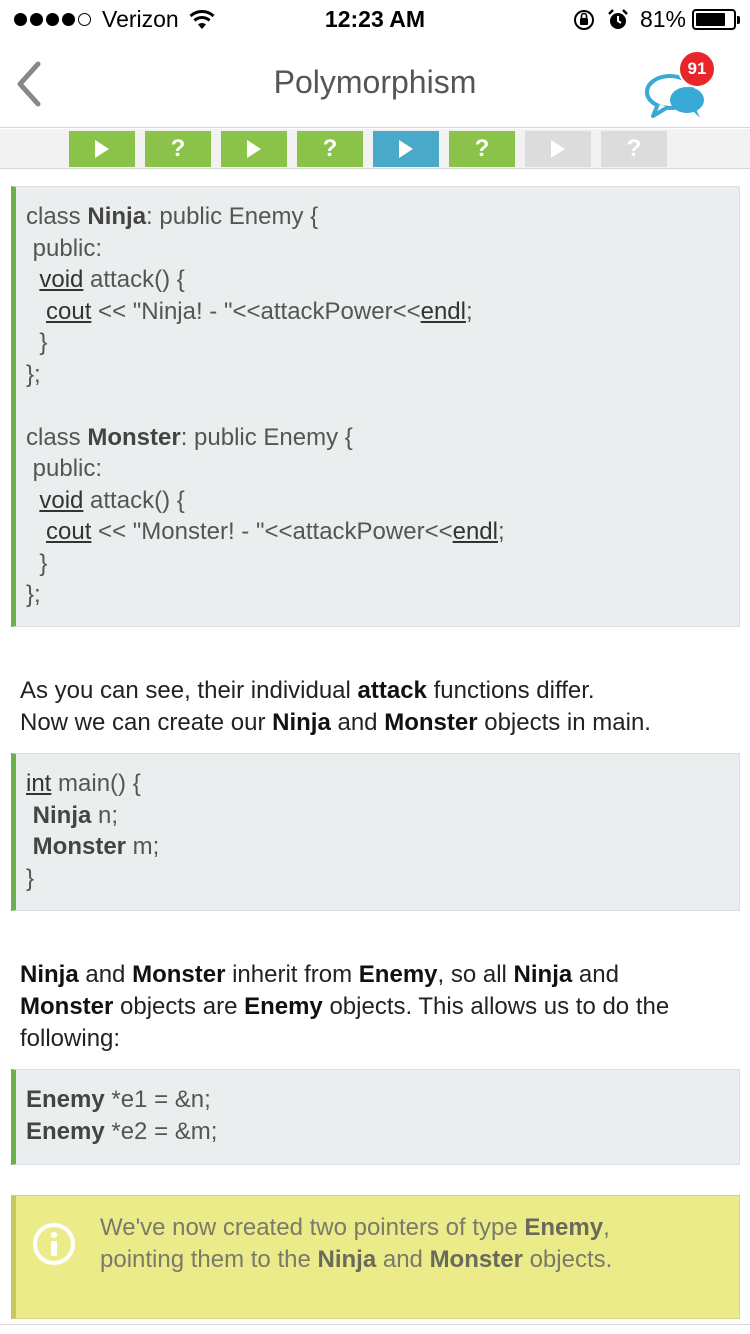 This screenshot has width=750, height=1334. What do you see at coordinates (96, 846) in the screenshot?
I see `code-line: Monster m;` at bounding box center [96, 846].